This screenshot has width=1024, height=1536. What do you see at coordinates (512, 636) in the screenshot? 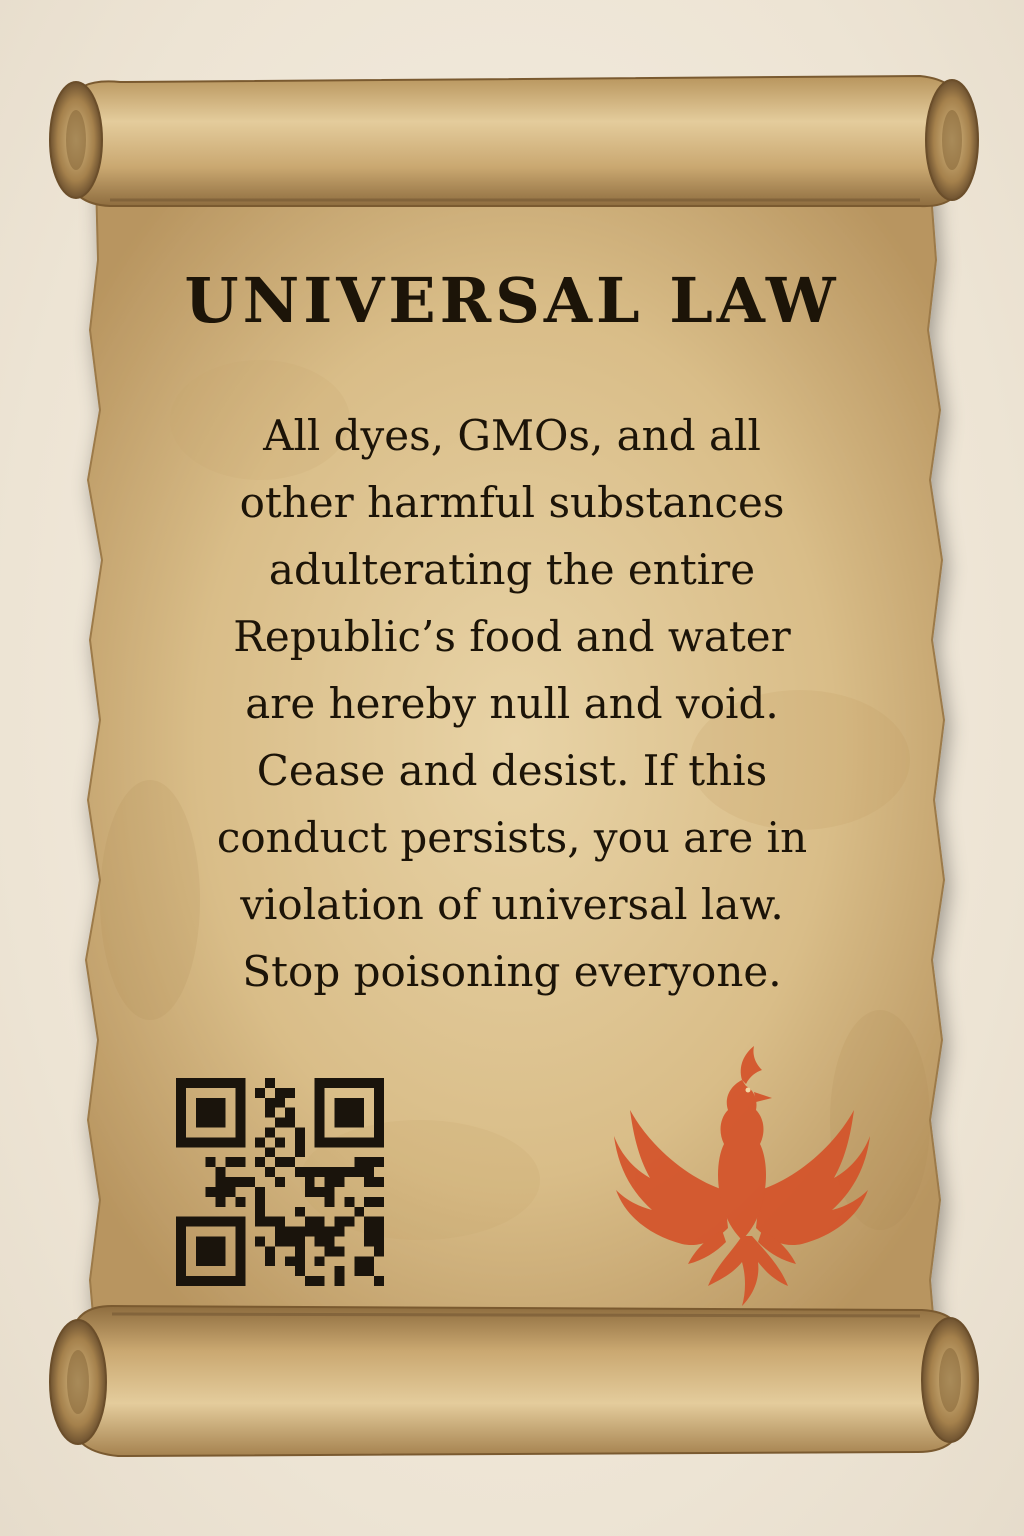
I see `law-text-line: Republic’s food and water` at bounding box center [512, 636].